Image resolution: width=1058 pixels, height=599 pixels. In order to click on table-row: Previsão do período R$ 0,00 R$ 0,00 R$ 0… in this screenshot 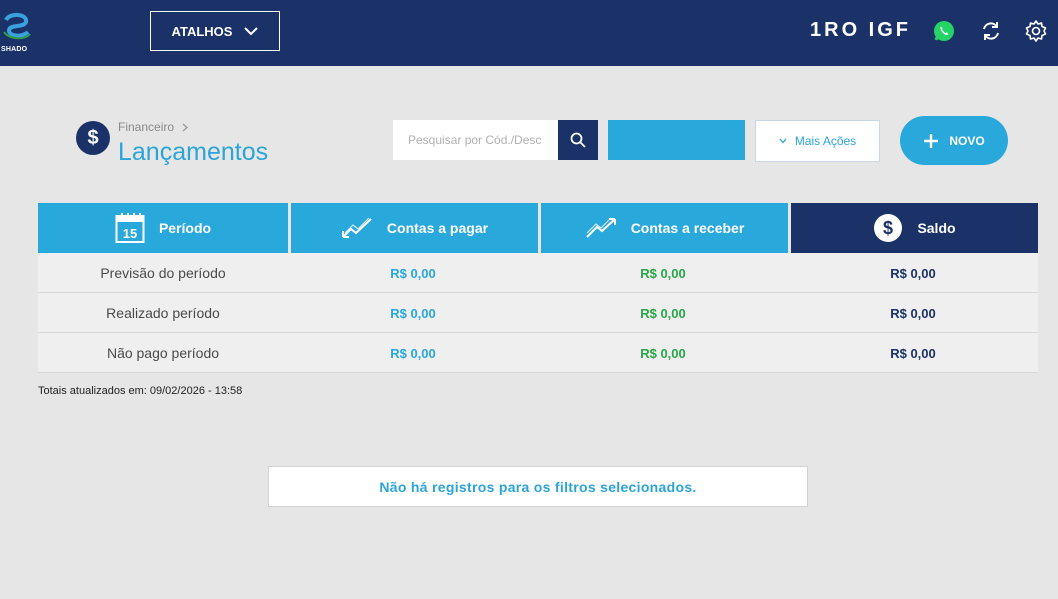, I will do `click(538, 273)`.